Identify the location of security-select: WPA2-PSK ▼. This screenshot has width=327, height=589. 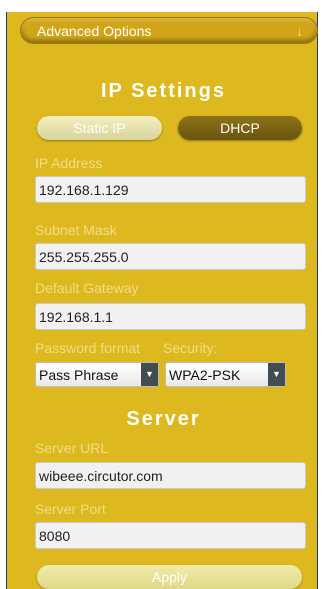
(225, 374).